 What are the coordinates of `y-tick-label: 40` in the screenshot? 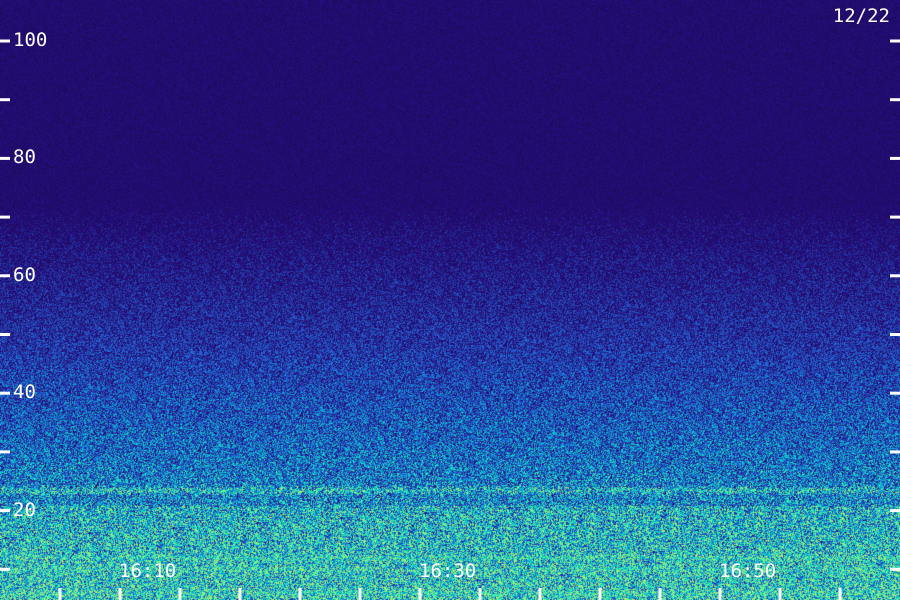 It's located at (24, 392).